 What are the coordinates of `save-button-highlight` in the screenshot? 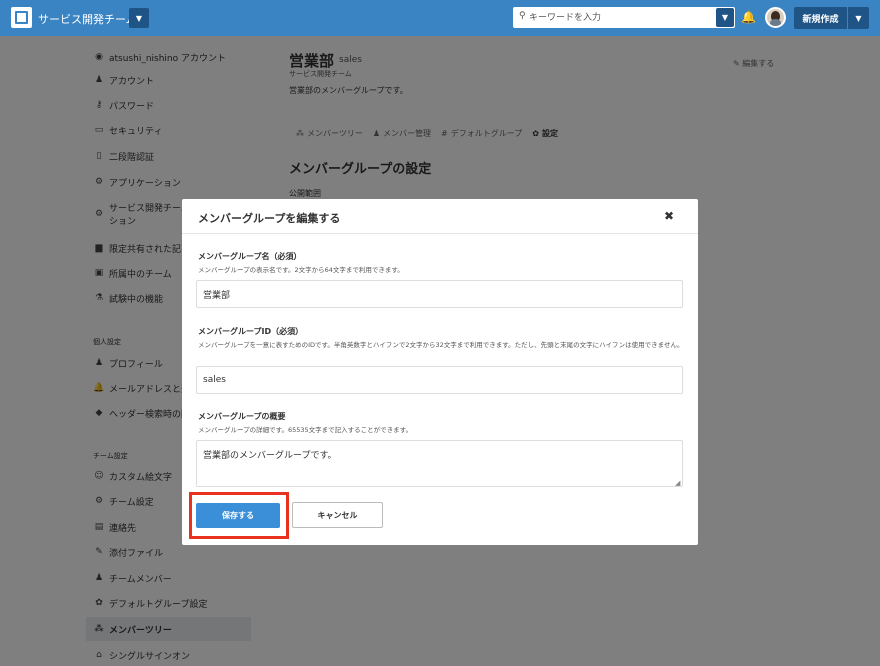 It's located at (239, 515).